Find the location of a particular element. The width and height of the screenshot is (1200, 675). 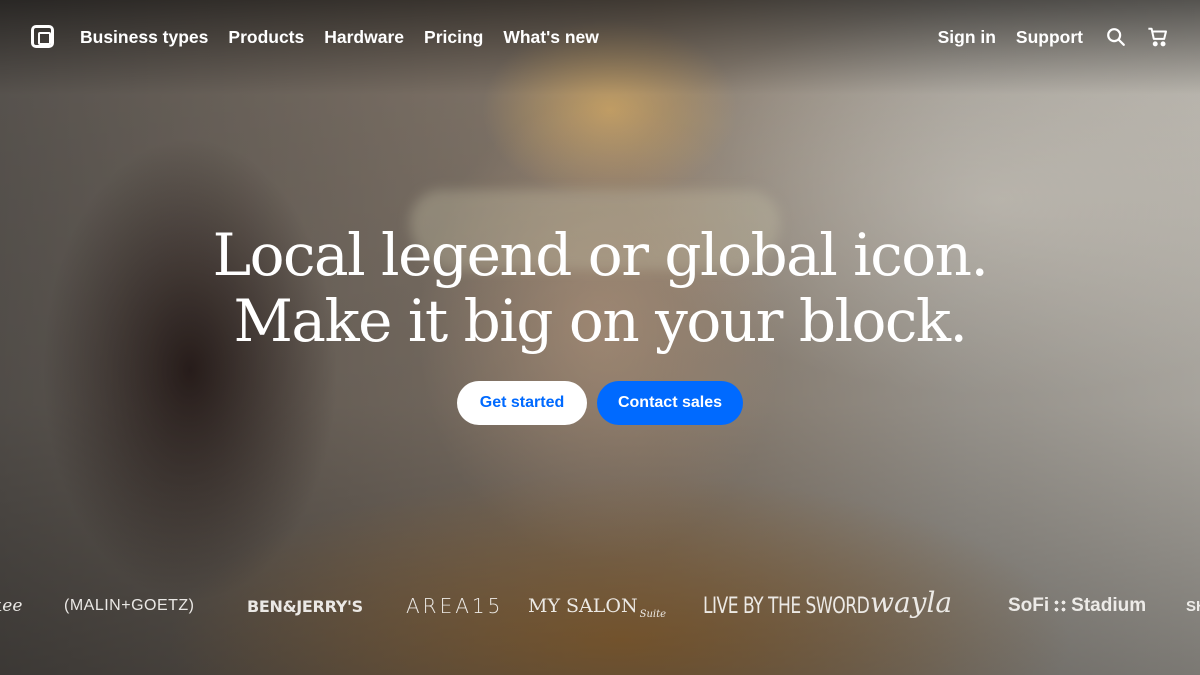

nav-sign-in: Sign in is located at coordinates (967, 37).